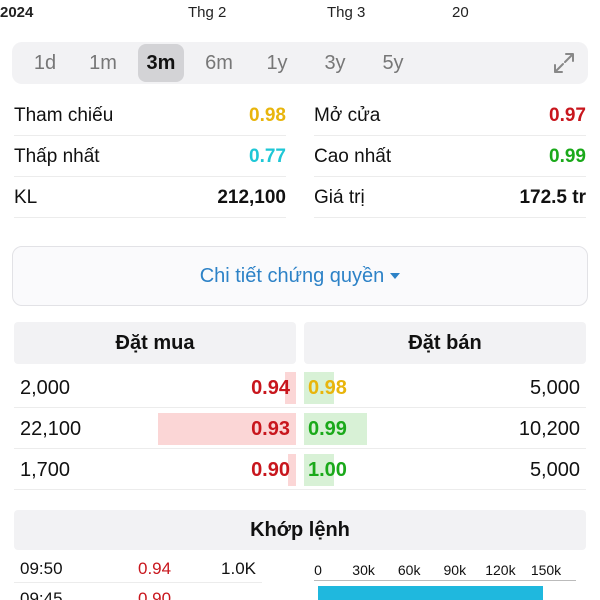  What do you see at coordinates (45, 388) in the screenshot?
I see `buy-volume: 2,000` at bounding box center [45, 388].